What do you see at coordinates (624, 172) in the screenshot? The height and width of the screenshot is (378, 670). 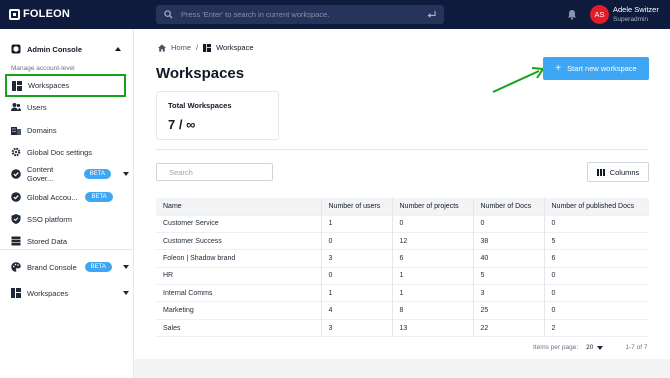 I see `columns-label: Columns` at bounding box center [624, 172].